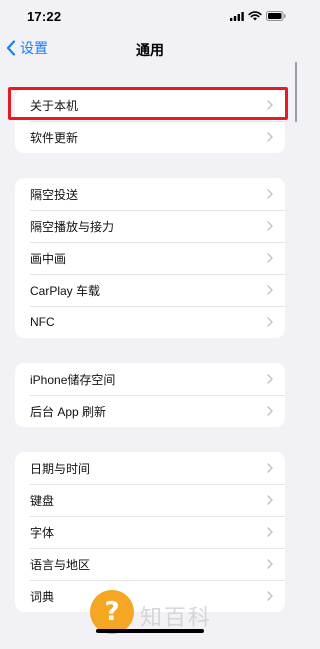 The image size is (320, 649). I want to click on row-label: 词典, so click(42, 596).